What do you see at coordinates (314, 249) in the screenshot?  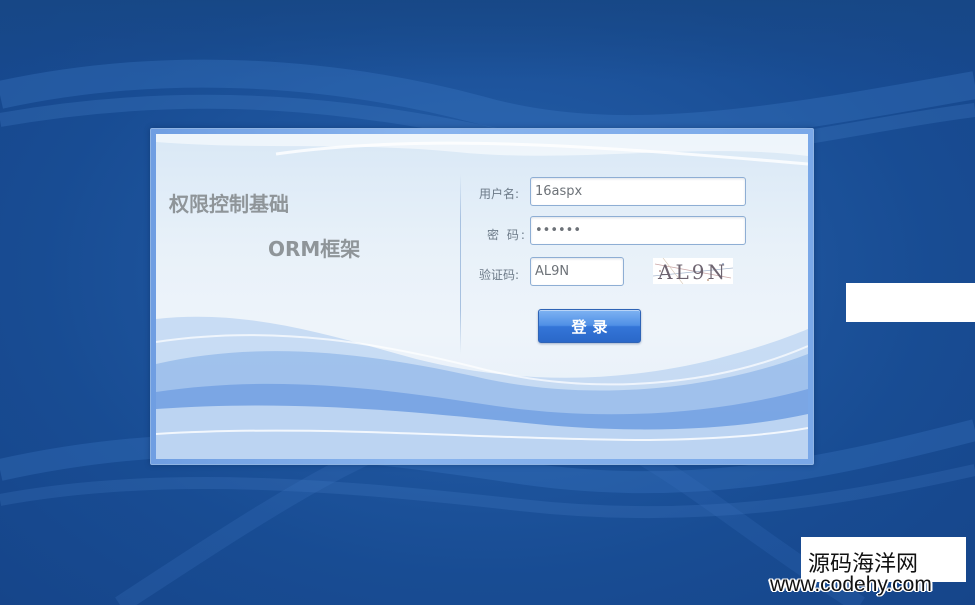 I see `panel-subtitle: ORM框架` at bounding box center [314, 249].